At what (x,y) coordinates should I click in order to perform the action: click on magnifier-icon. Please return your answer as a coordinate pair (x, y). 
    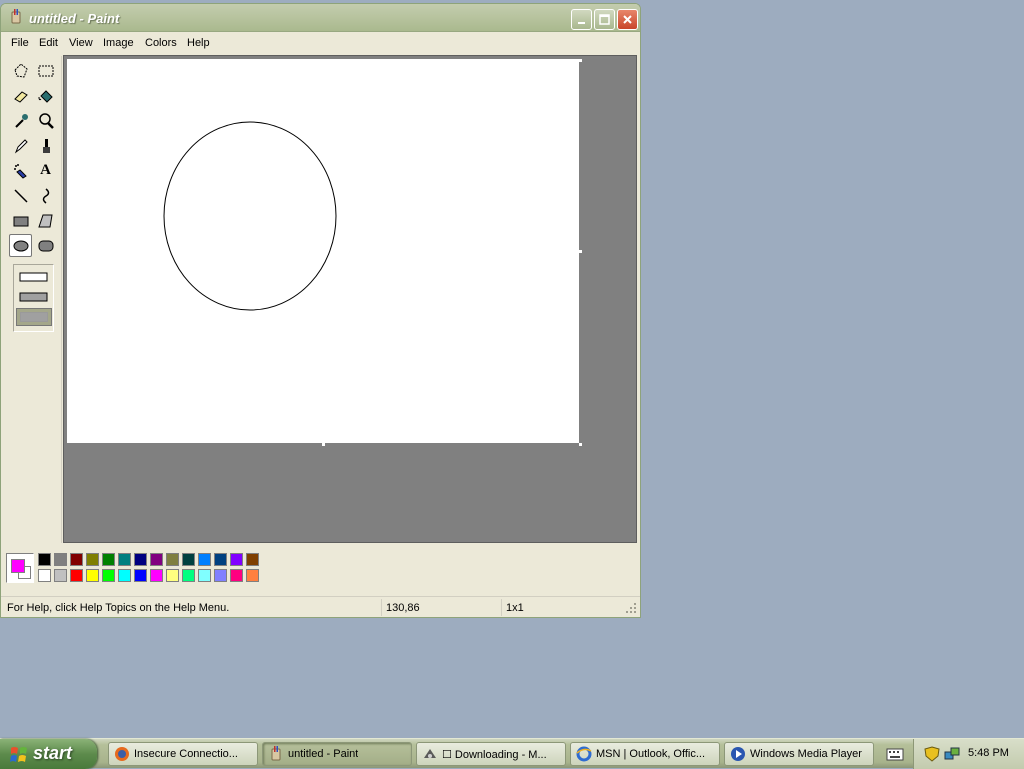
    Looking at the image, I should click on (46, 120).